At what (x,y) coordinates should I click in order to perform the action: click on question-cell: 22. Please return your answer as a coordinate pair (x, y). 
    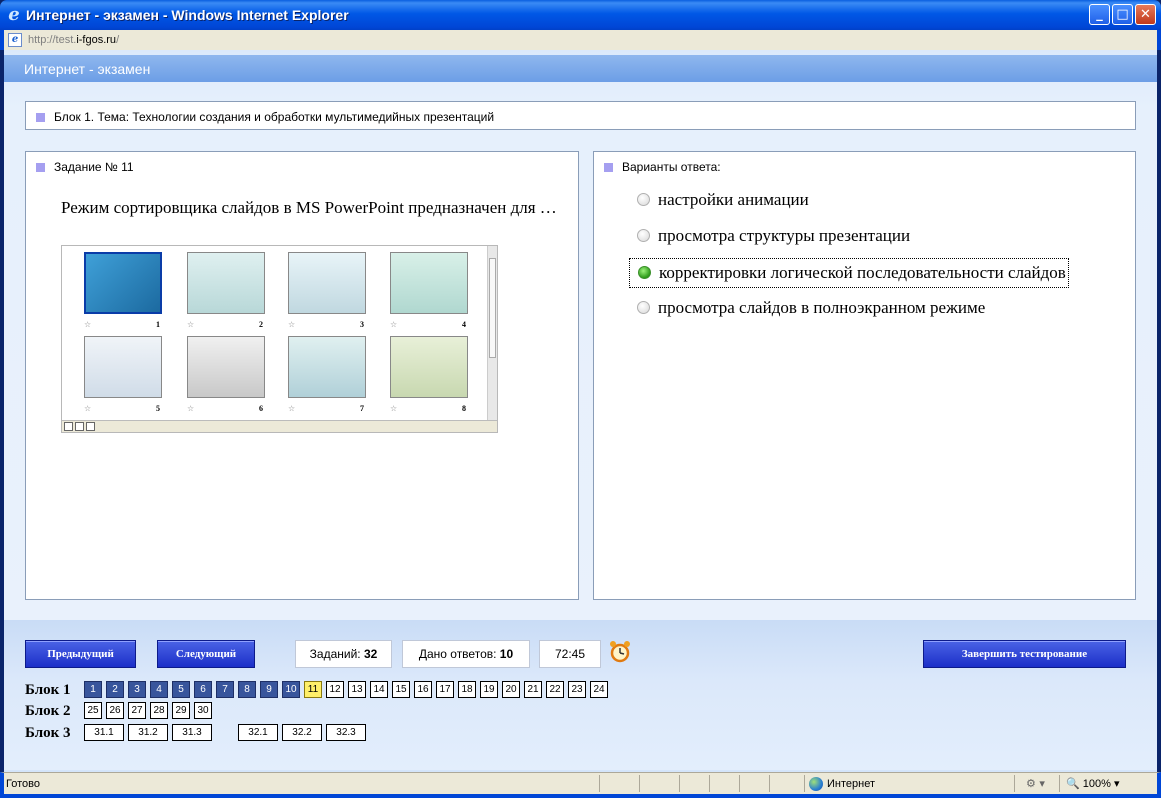
    Looking at the image, I should click on (555, 689).